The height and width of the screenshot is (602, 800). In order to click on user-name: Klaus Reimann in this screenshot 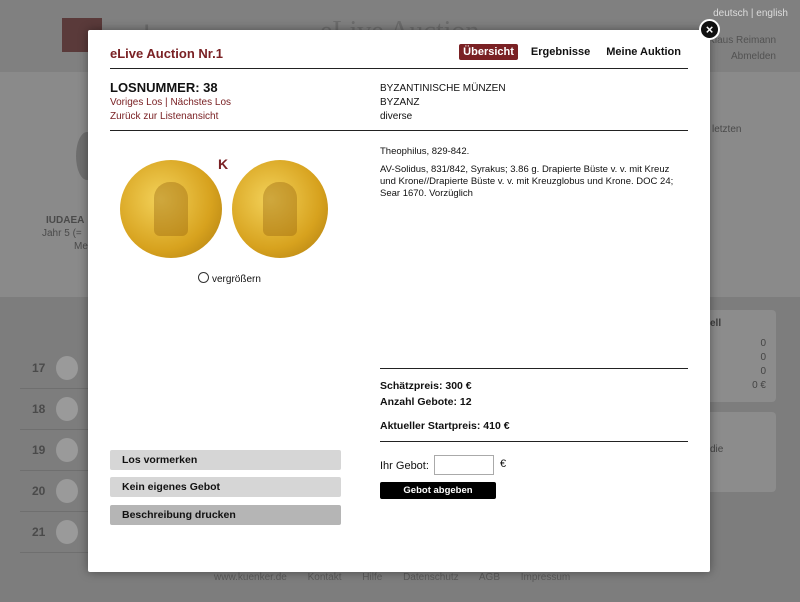, I will do `click(742, 40)`.